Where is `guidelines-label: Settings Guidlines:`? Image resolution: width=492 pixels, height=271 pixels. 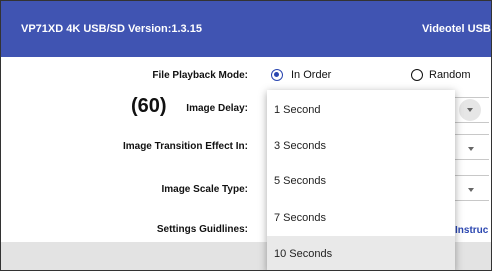 guidelines-label: Settings Guidlines: is located at coordinates (202, 229).